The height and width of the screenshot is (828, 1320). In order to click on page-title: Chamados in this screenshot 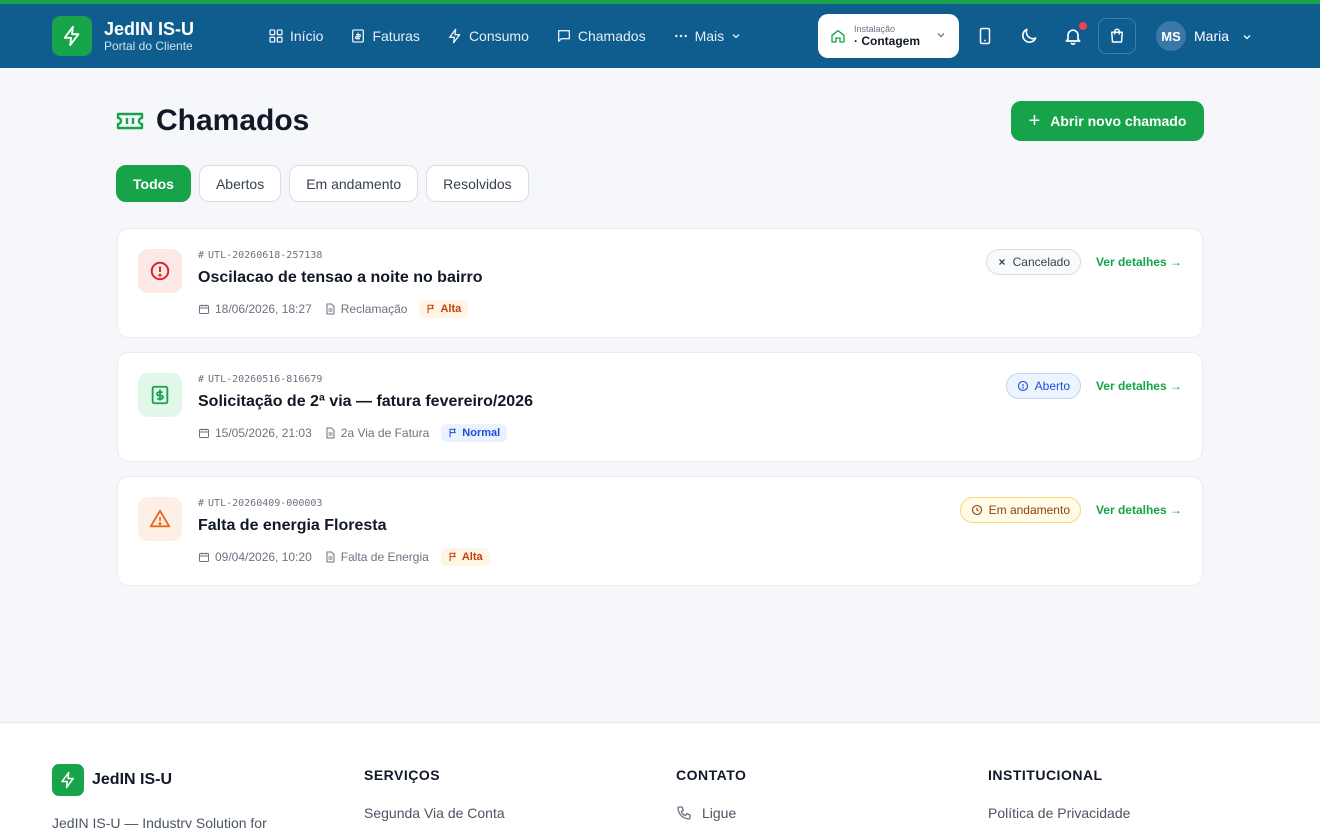, I will do `click(233, 120)`.